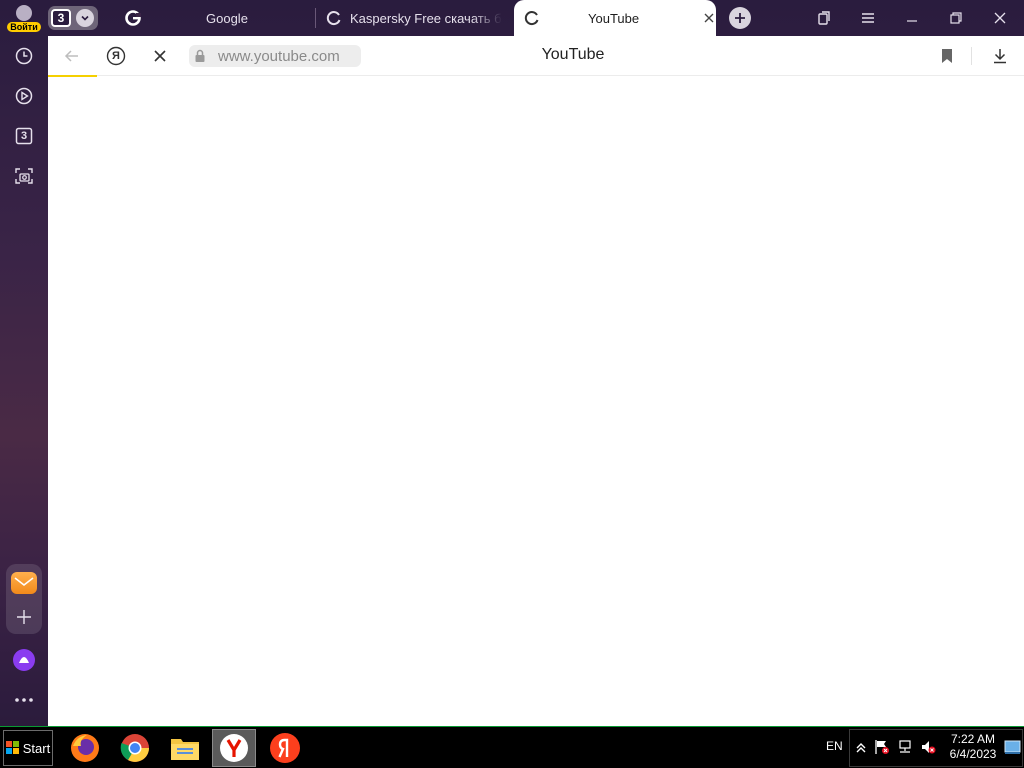 The width and height of the screenshot is (1024, 768). I want to click on firefox-icon, so click(85, 748).